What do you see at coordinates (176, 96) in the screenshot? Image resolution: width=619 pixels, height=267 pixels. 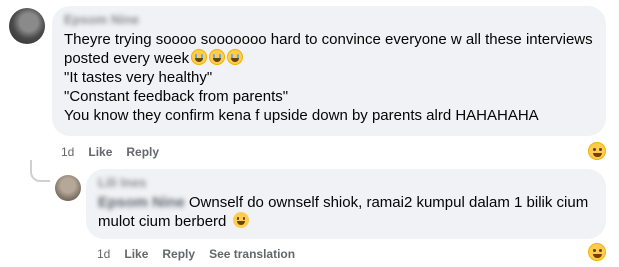 I see `comment-line-4: "Constant feedback from parents"` at bounding box center [176, 96].